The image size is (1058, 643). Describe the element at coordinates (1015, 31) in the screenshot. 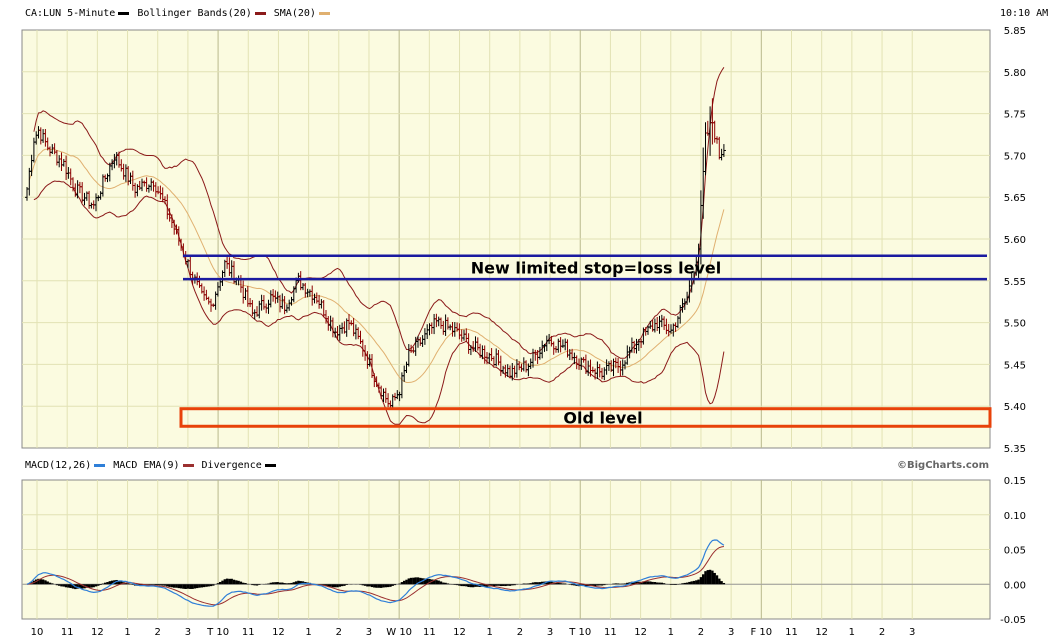

I see `price-y-tick-label: 5.85` at that location.